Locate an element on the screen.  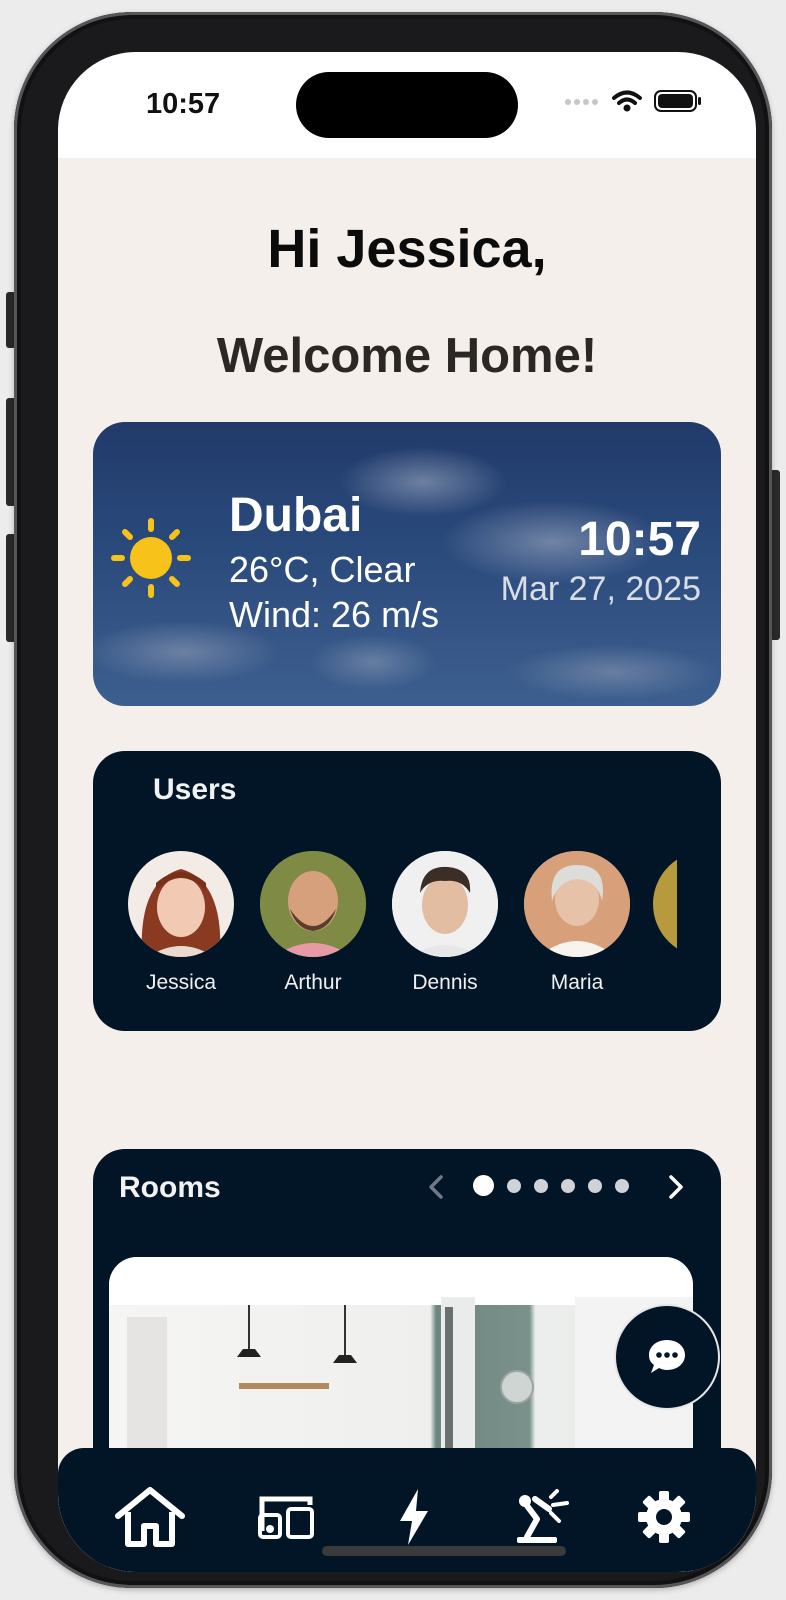
user-dennis: Dennis is located at coordinates (445, 923).